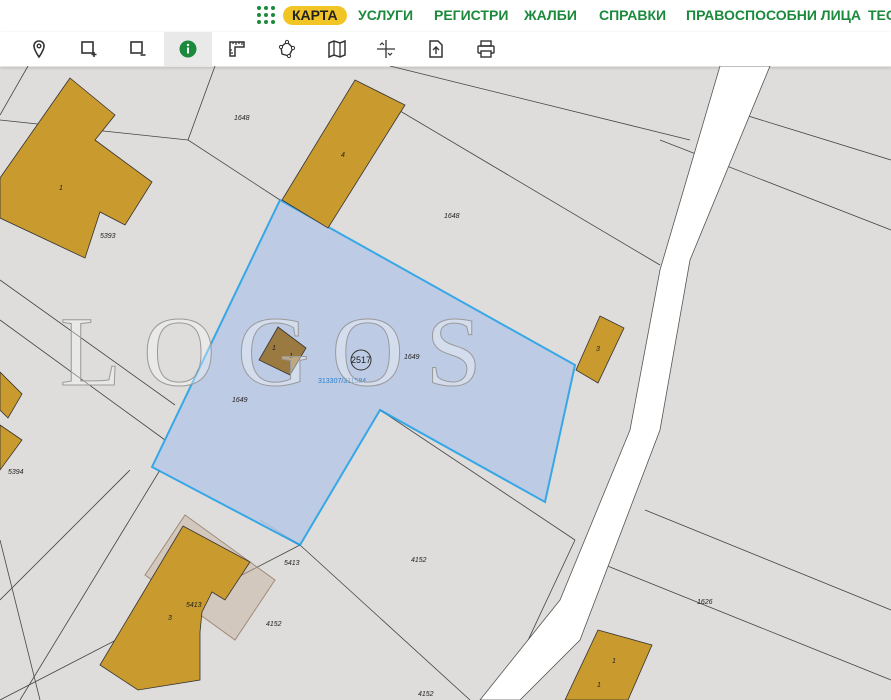  Describe the element at coordinates (287, 49) in the screenshot. I see `polygon-icon` at that location.